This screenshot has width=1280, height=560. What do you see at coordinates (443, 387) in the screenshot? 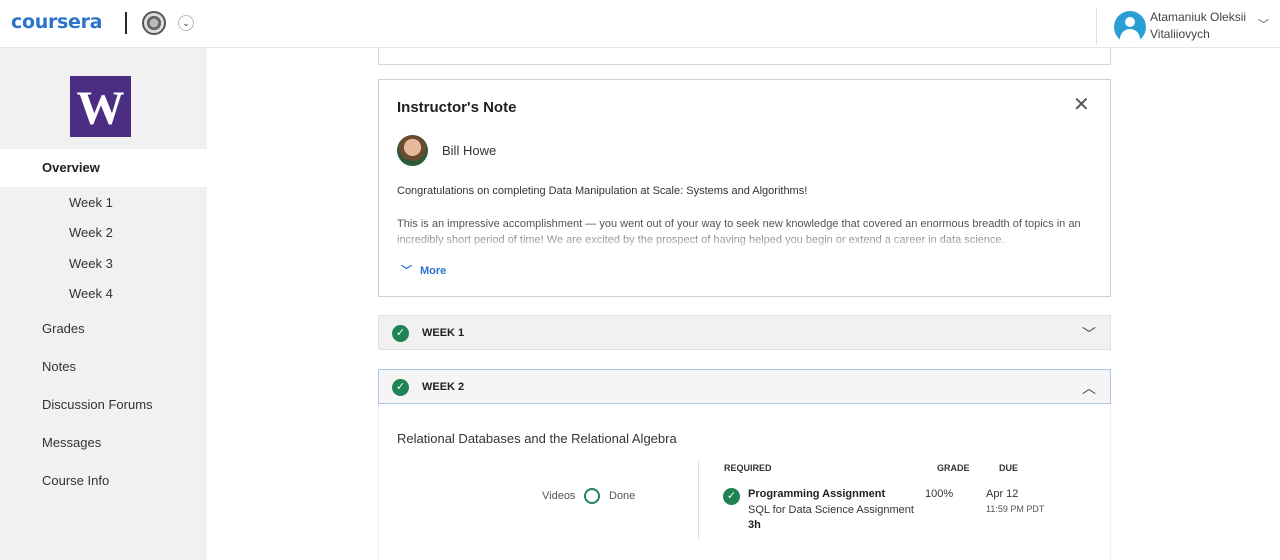
I see `week-2-label: WEEK 2` at bounding box center [443, 387].